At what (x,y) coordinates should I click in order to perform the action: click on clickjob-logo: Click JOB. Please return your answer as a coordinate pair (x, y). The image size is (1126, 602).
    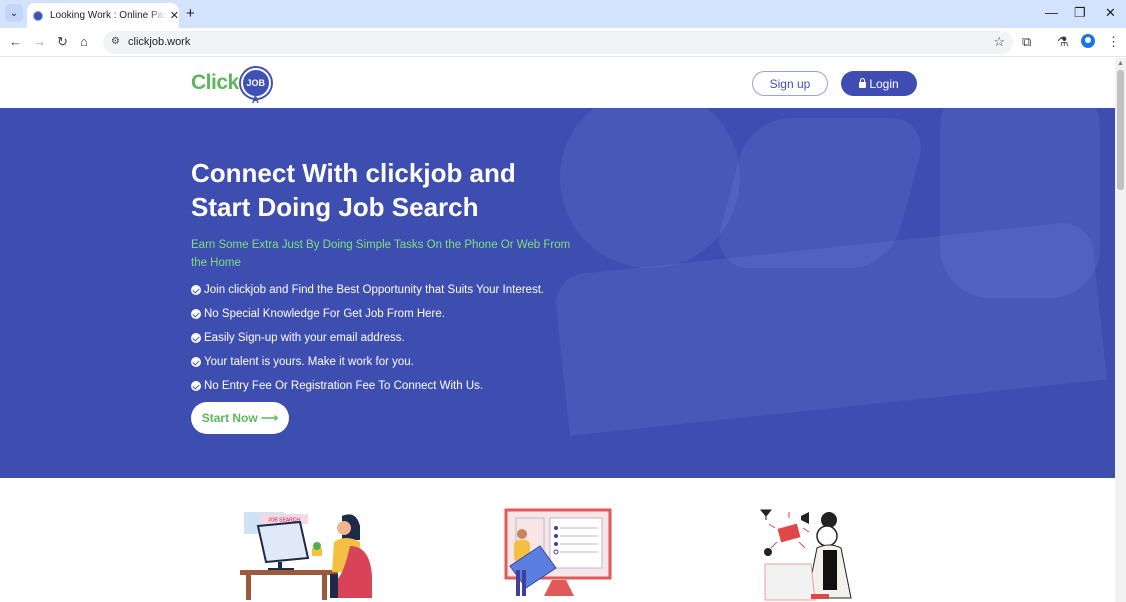
    Looking at the image, I should click on (231, 86).